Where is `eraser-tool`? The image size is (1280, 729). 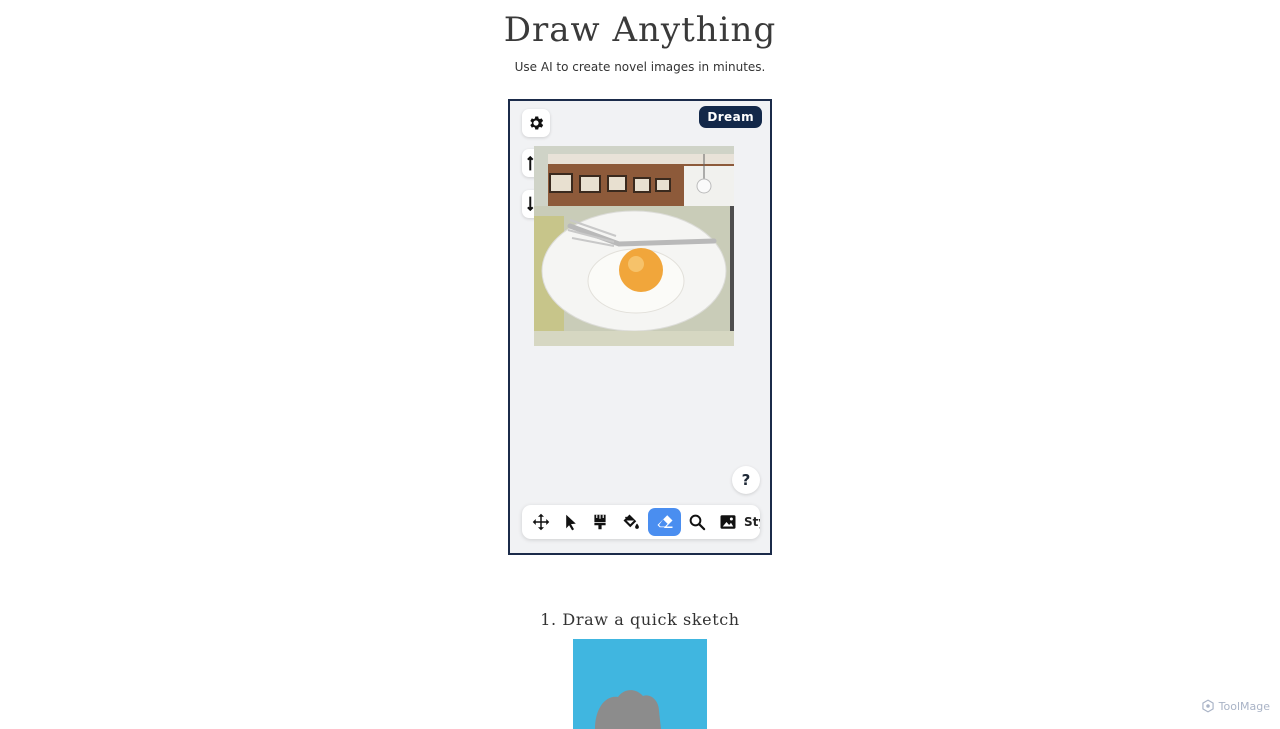 eraser-tool is located at coordinates (664, 522).